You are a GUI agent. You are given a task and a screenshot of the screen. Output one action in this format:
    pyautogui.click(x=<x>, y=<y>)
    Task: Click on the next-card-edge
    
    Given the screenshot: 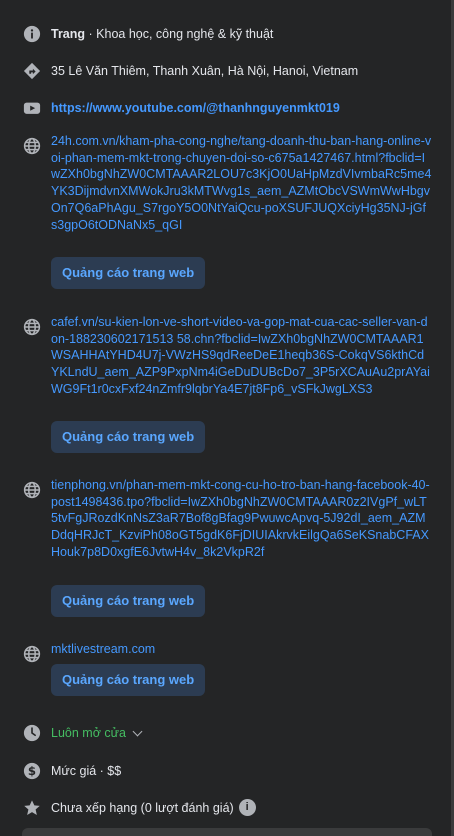 What is the action you would take?
    pyautogui.click(x=227, y=832)
    